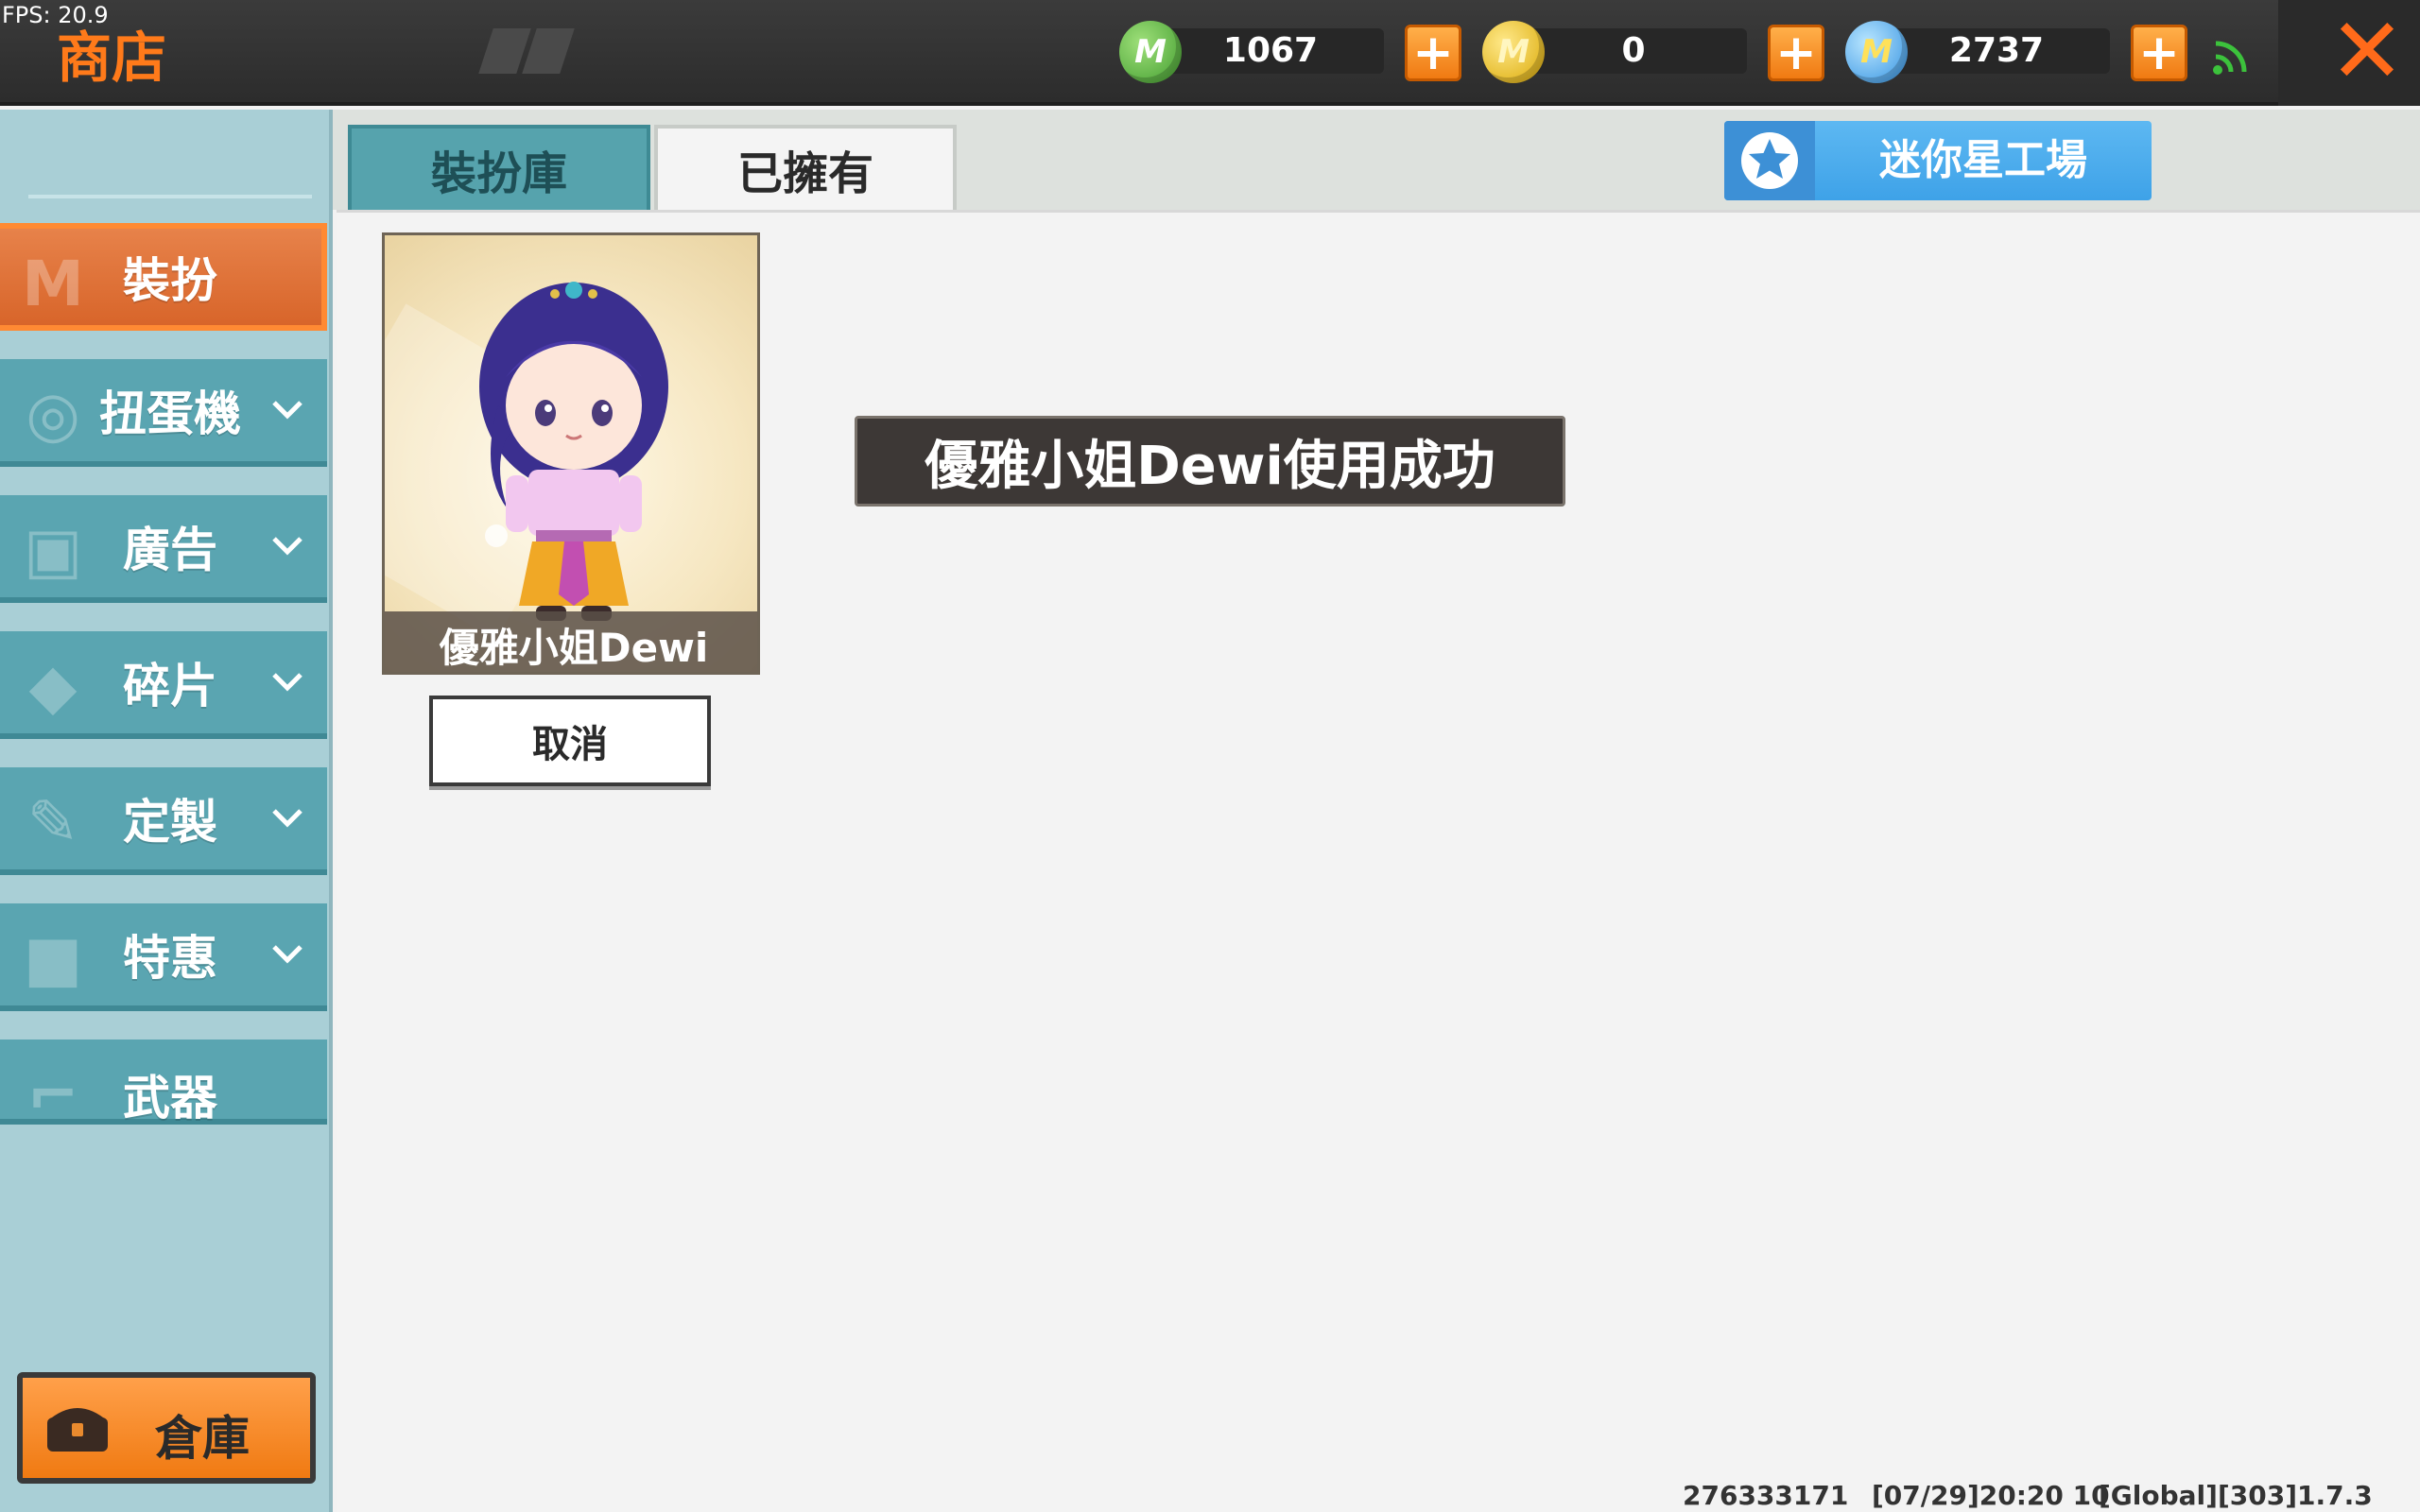 The height and width of the screenshot is (1512, 2420). What do you see at coordinates (2236, 1495) in the screenshot?
I see `footer-version: [Global][303]1.7.3` at bounding box center [2236, 1495].